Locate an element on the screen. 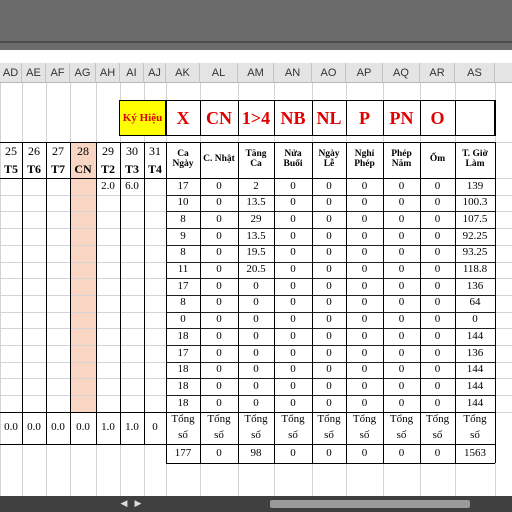 Image resolution: width=512 pixels, height=512 pixels. column-header-ap: AP is located at coordinates (364, 73).